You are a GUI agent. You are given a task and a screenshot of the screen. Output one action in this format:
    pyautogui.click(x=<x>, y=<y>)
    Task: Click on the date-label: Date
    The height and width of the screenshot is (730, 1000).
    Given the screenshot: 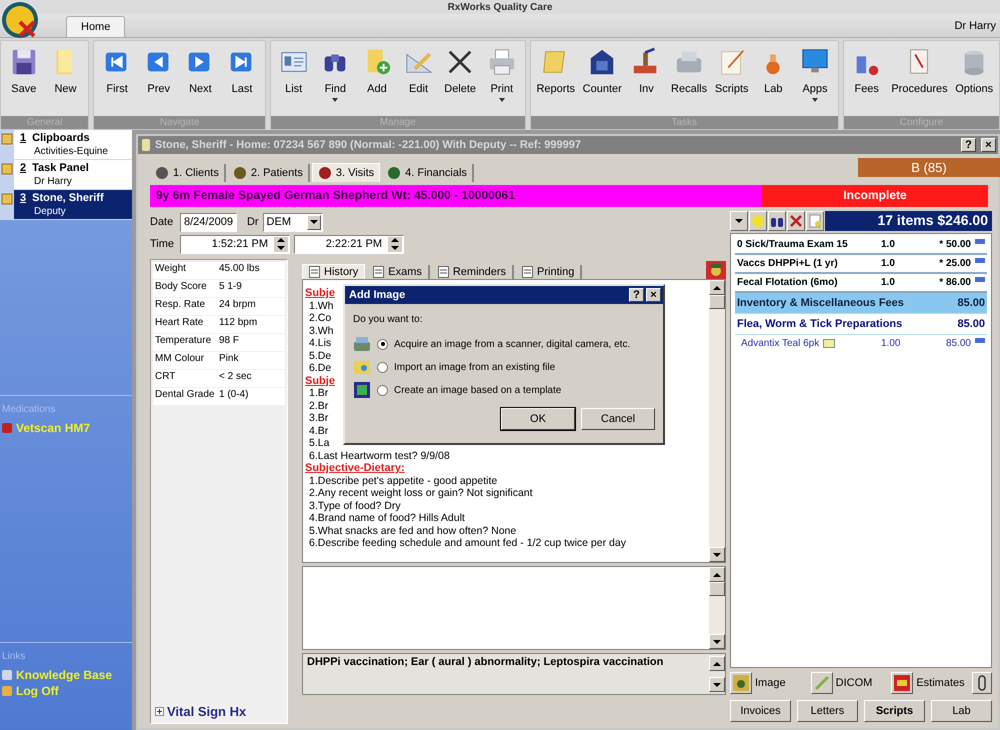 What is the action you would take?
    pyautogui.click(x=162, y=222)
    